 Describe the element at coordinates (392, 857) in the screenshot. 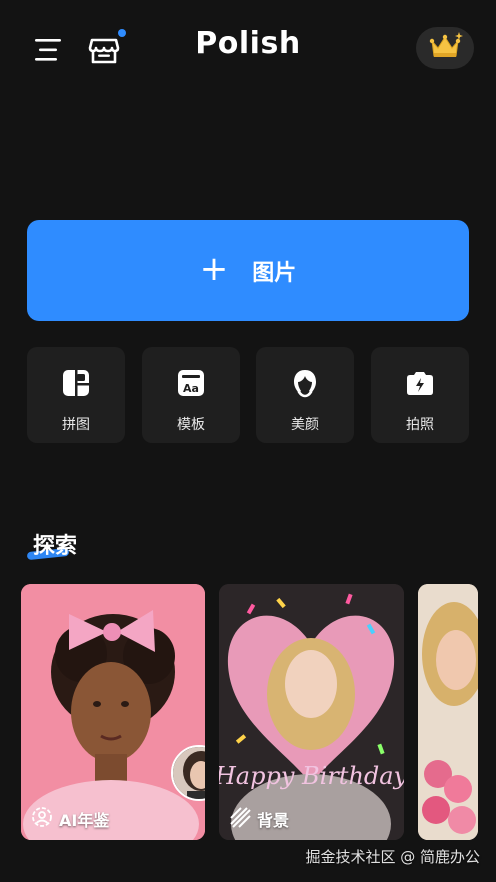

I see `watermark-text: 掘金技术社区 @ 简鹿办公` at that location.